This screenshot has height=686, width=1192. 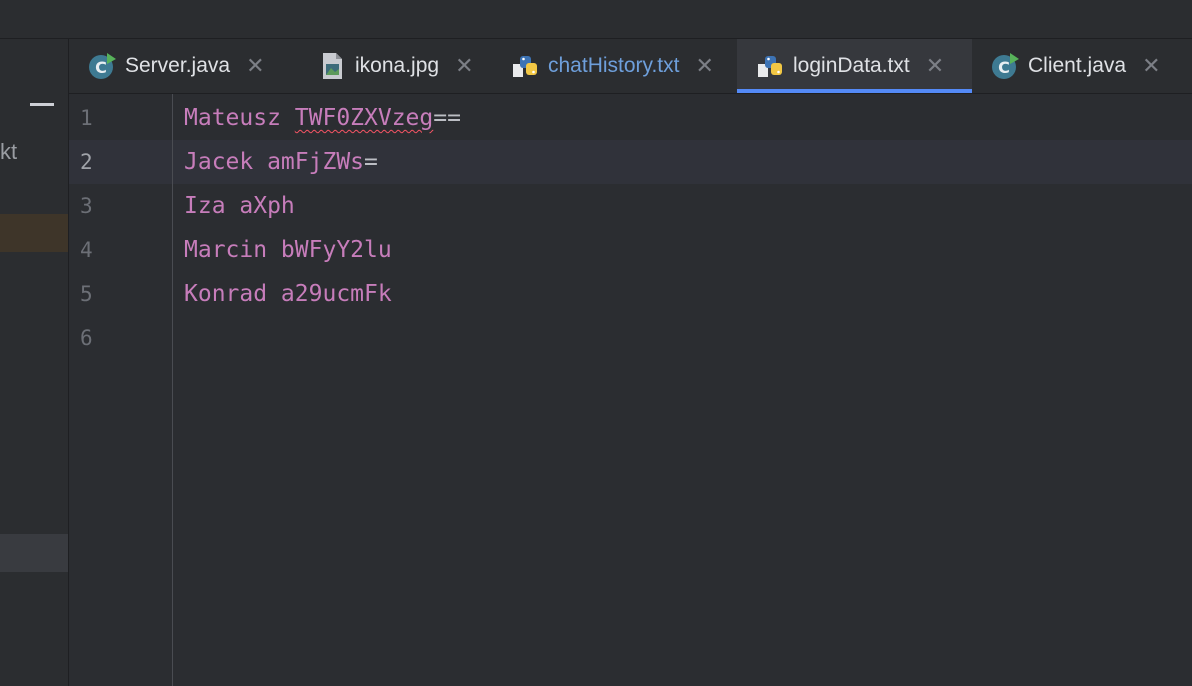 I want to click on minimize-icon, so click(x=42, y=104).